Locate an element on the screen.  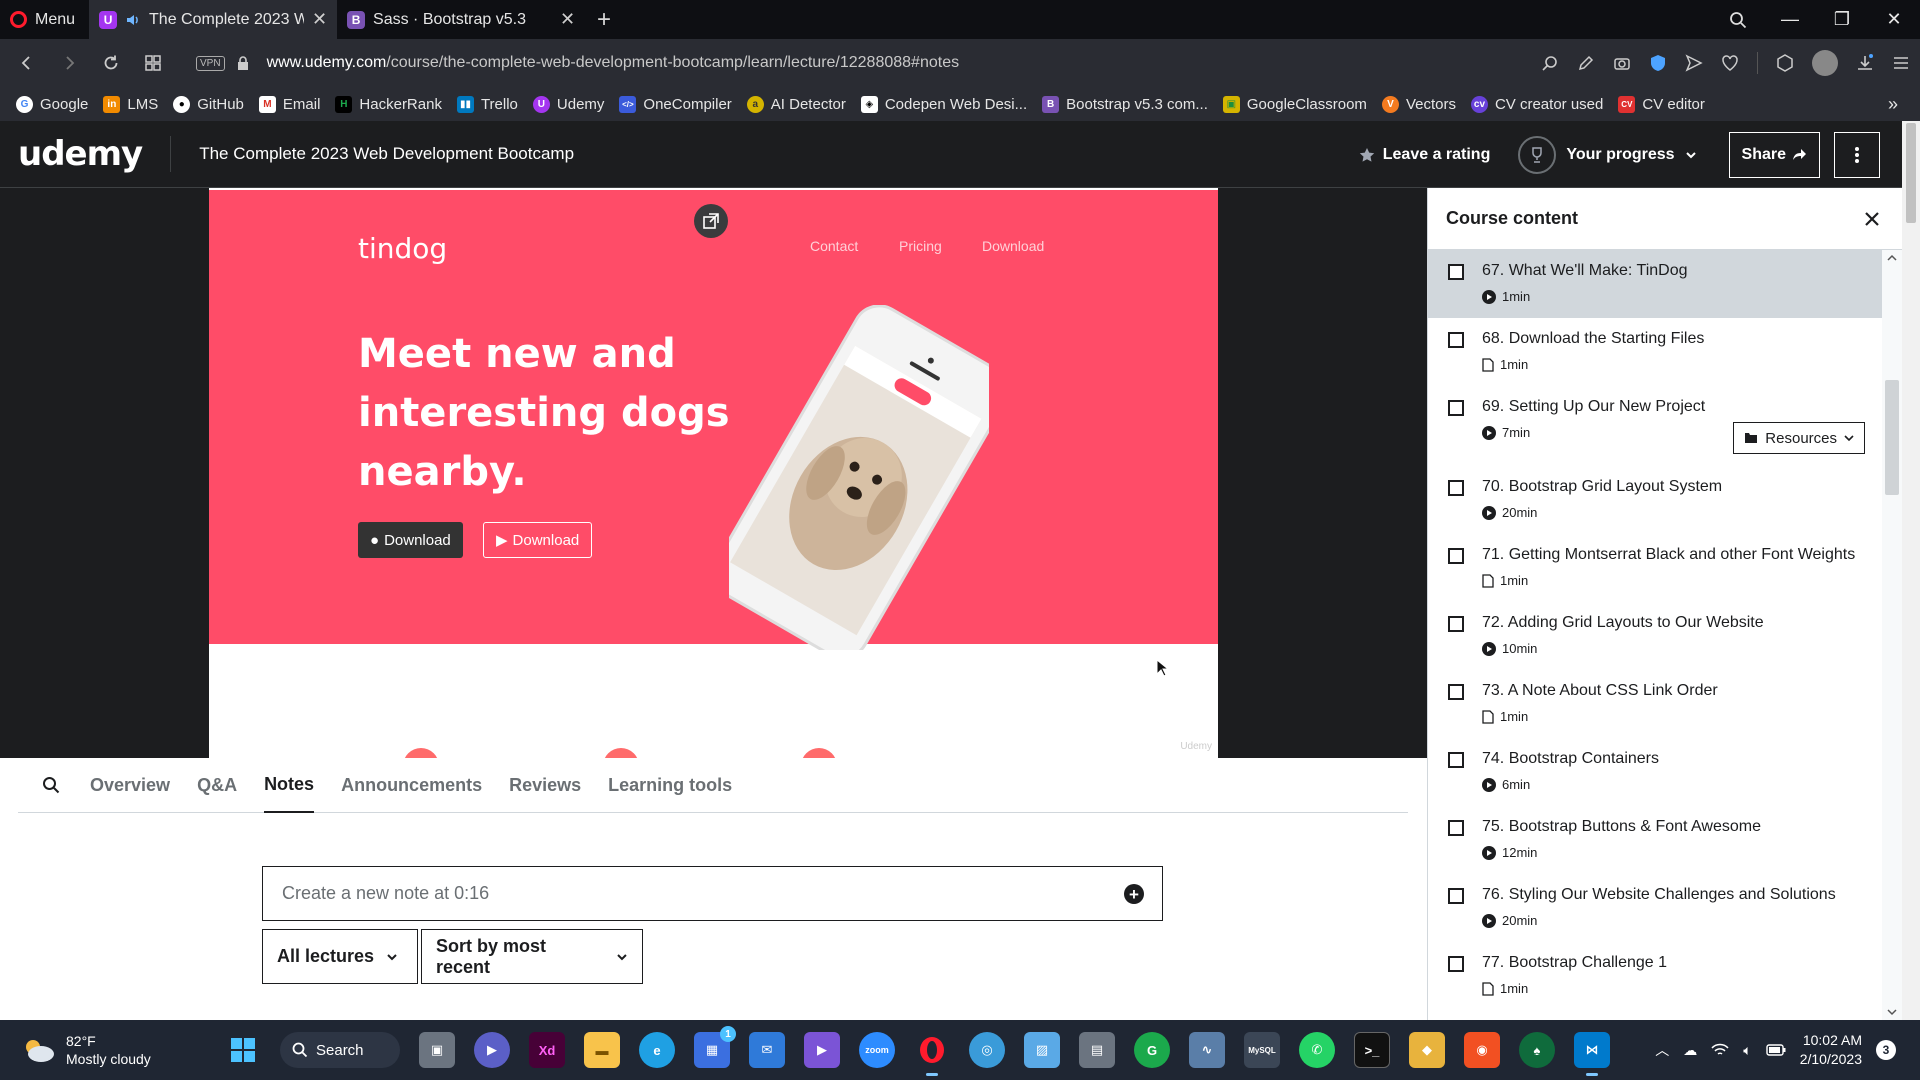
mail-icon: ✉ is located at coordinates (767, 1050).